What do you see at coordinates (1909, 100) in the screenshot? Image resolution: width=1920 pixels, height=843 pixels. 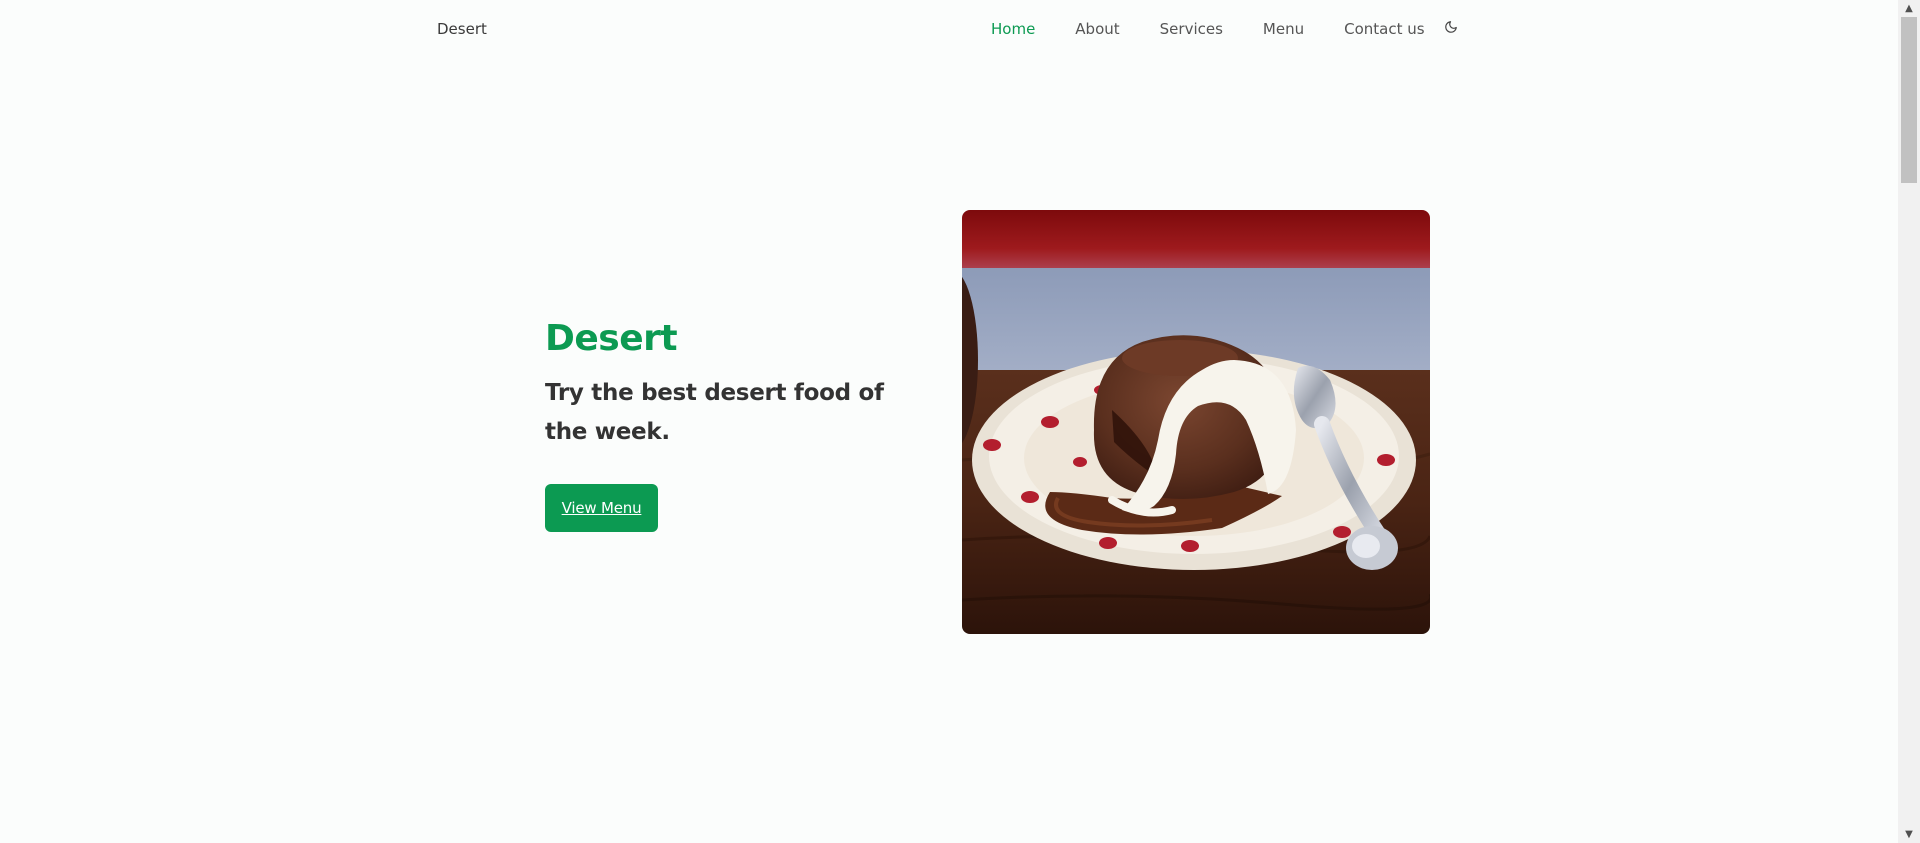 I see `scroll-thumb` at bounding box center [1909, 100].